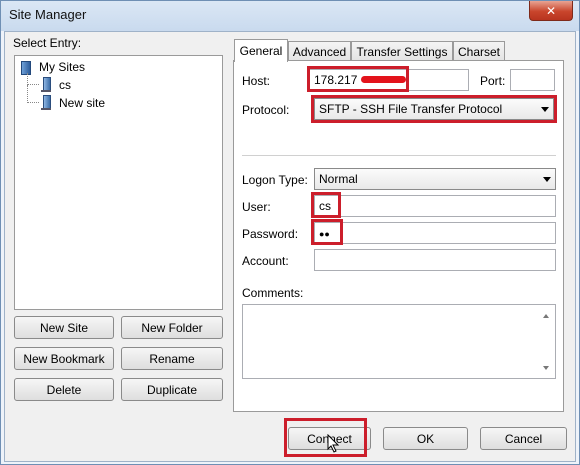  I want to click on delete-button: Delete, so click(64, 389).